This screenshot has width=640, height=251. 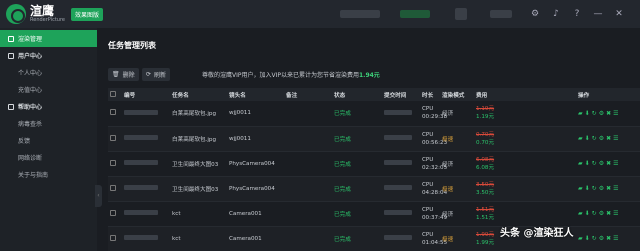 What do you see at coordinates (433, 189) in the screenshot?
I see `duration: CPU 04:28:04` at bounding box center [433, 189].